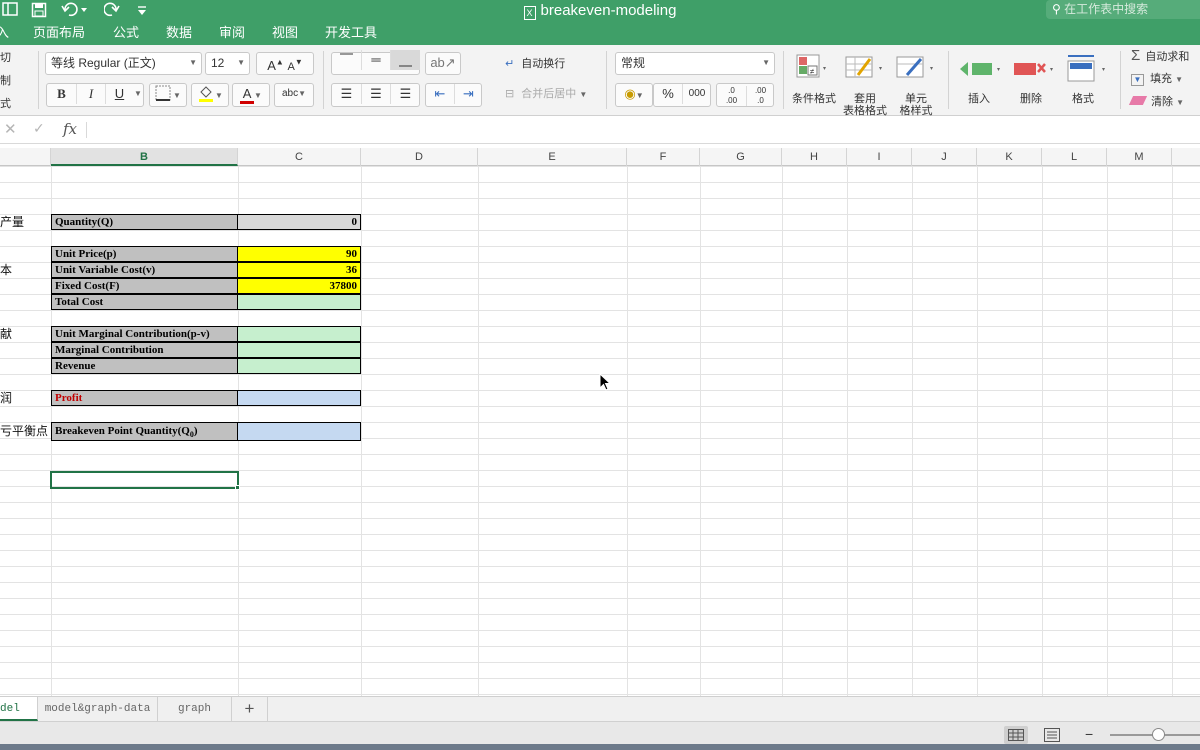  I want to click on increase-indent-icon: ⇥, so click(468, 94).